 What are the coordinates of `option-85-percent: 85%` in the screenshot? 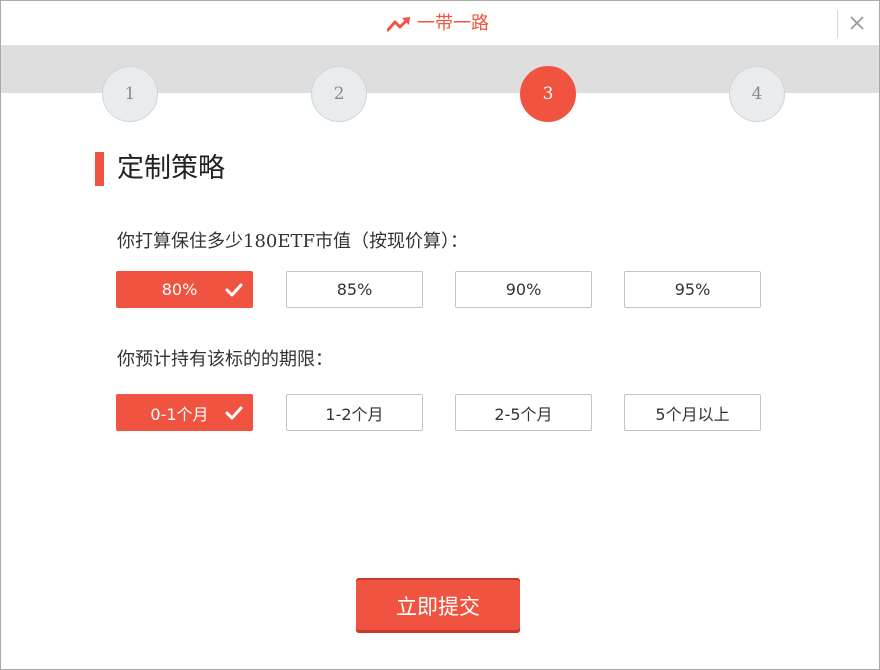 It's located at (354, 289).